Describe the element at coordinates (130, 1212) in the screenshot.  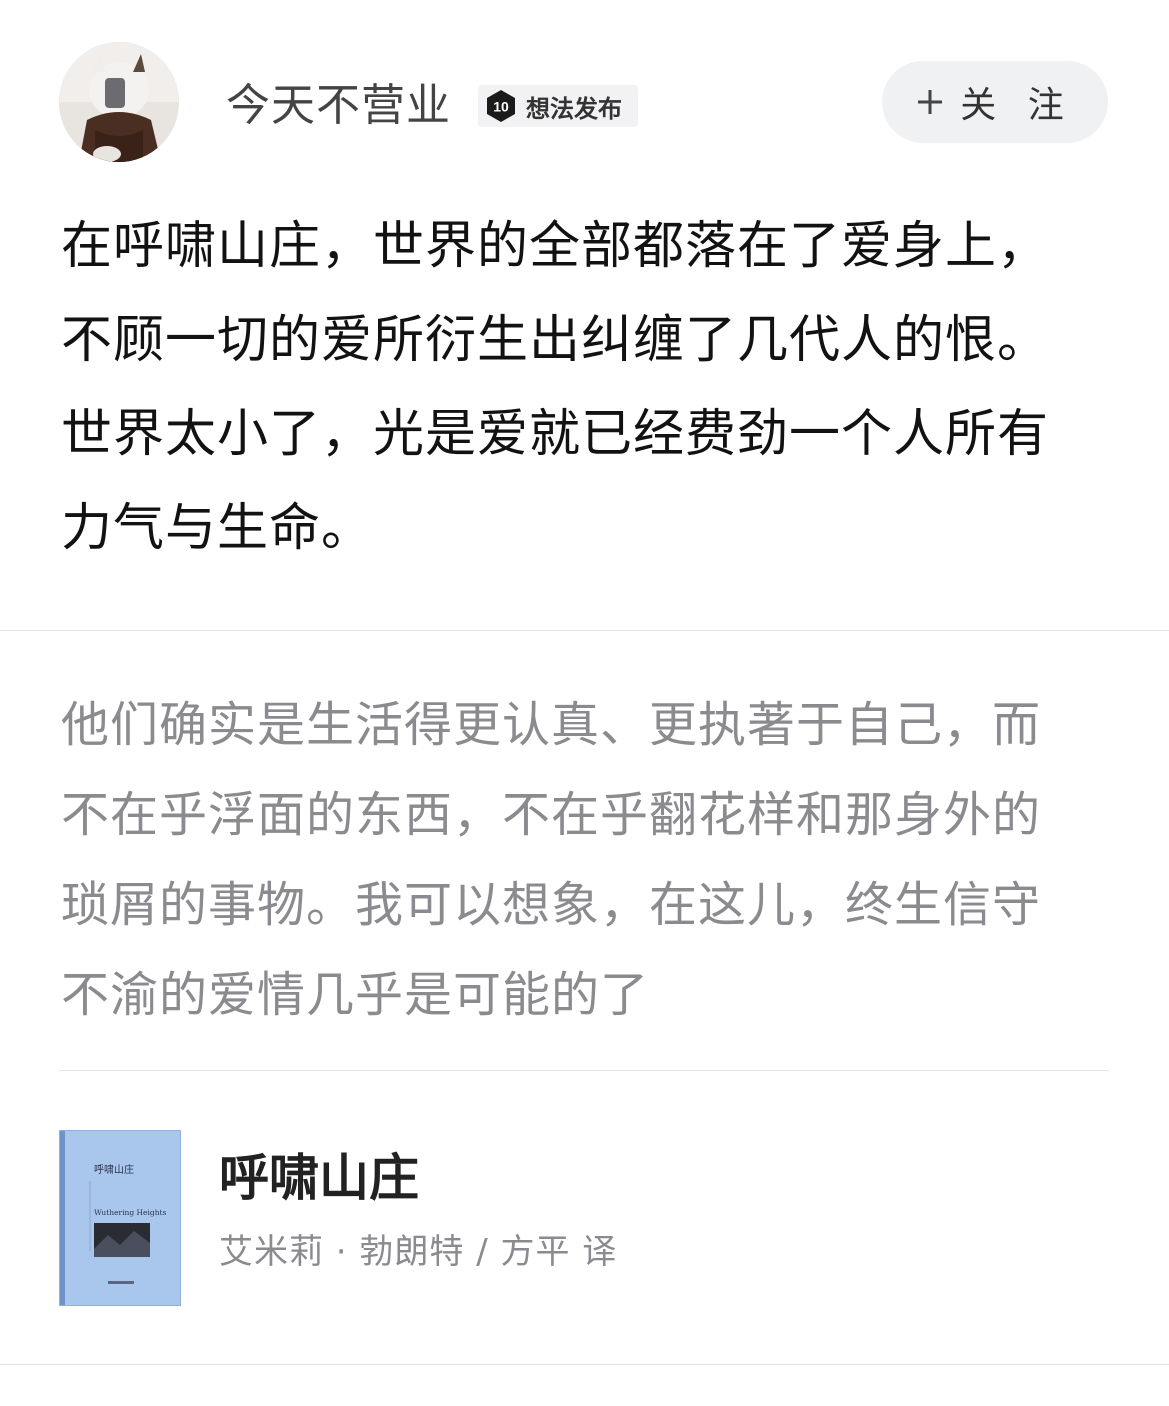
I see `cover-subtitle: Wuthering Heights` at that location.